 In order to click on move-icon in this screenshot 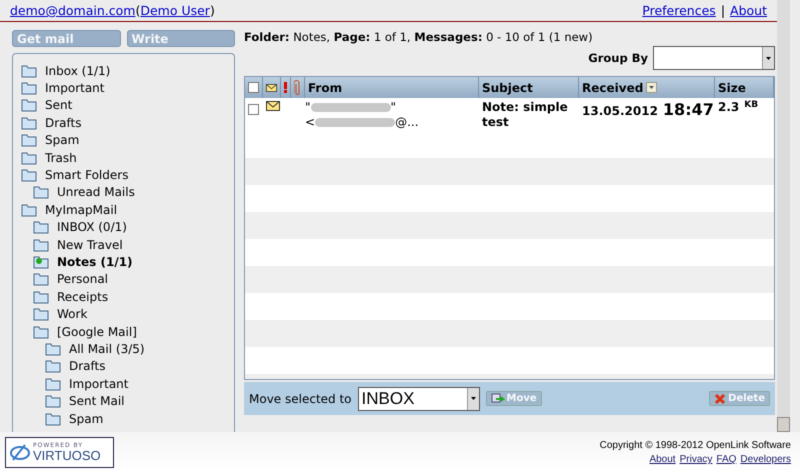, I will do `click(497, 398)`.